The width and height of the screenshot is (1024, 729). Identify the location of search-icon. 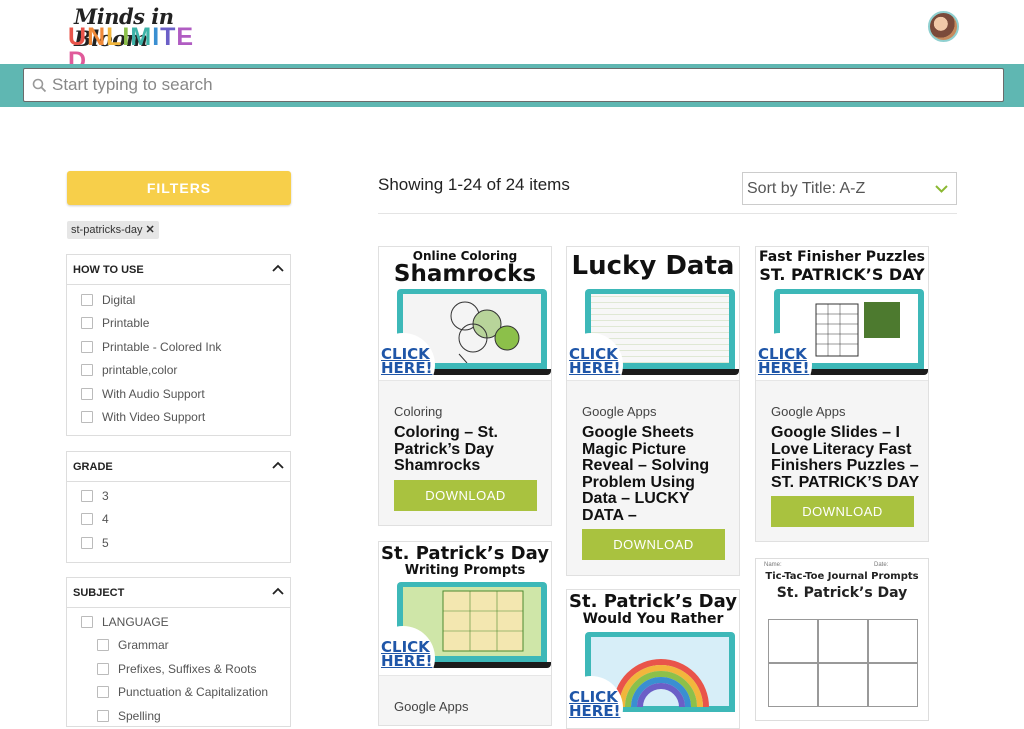
(39, 85).